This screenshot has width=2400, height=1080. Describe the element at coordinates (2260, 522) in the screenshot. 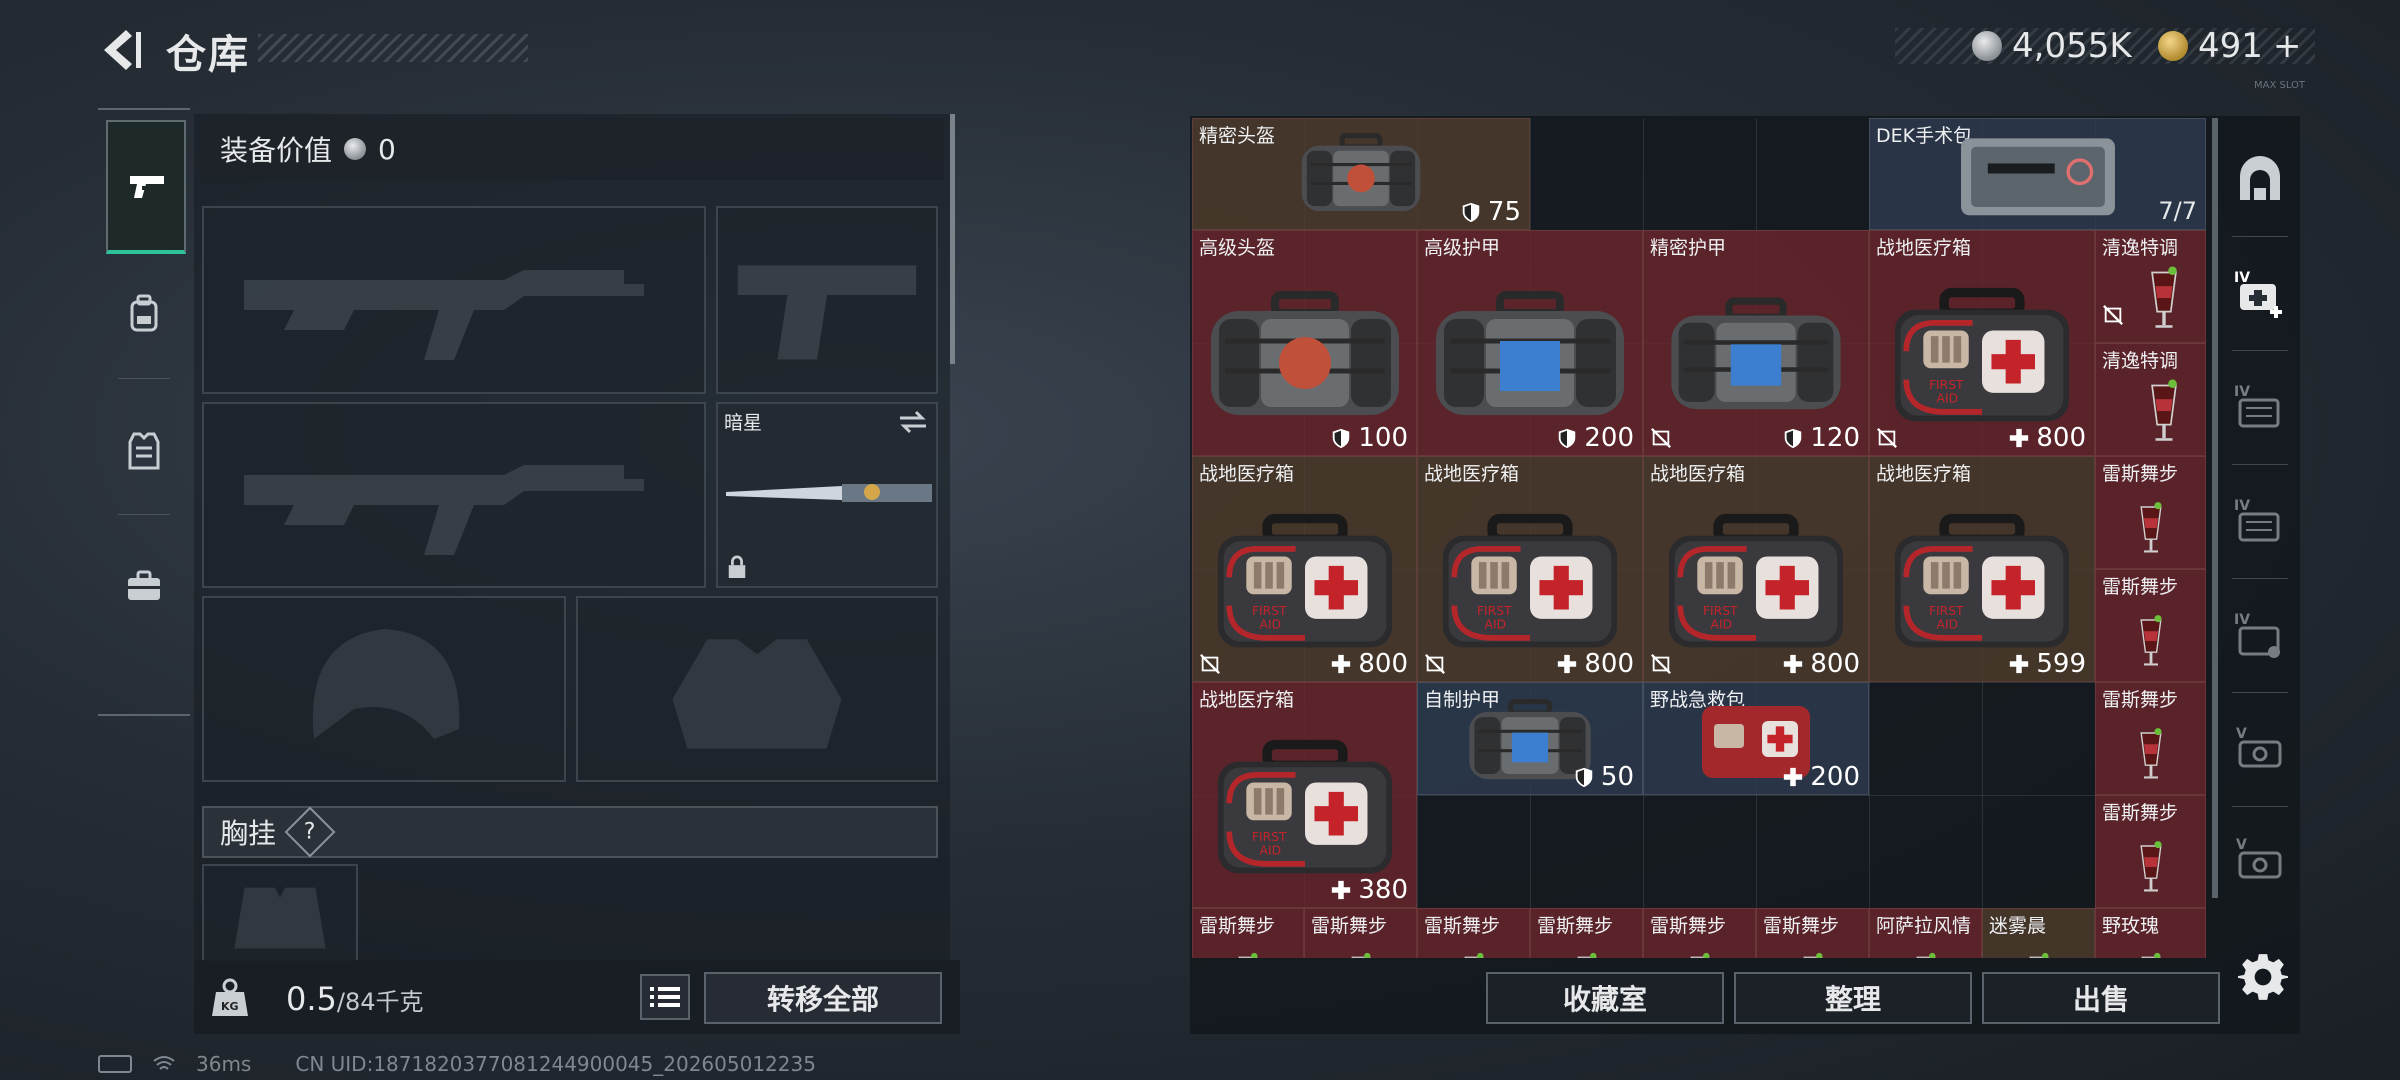

I see `tab-container-iv-2: IV` at that location.